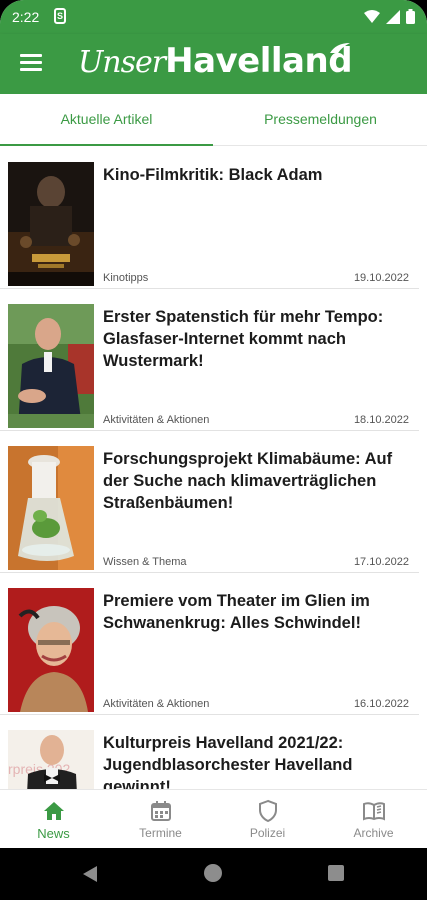 Image resolution: width=427 pixels, height=900 pixels. What do you see at coordinates (106, 120) in the screenshot?
I see `tab-aktuelle-artikel: Aktuelle Artikel` at bounding box center [106, 120].